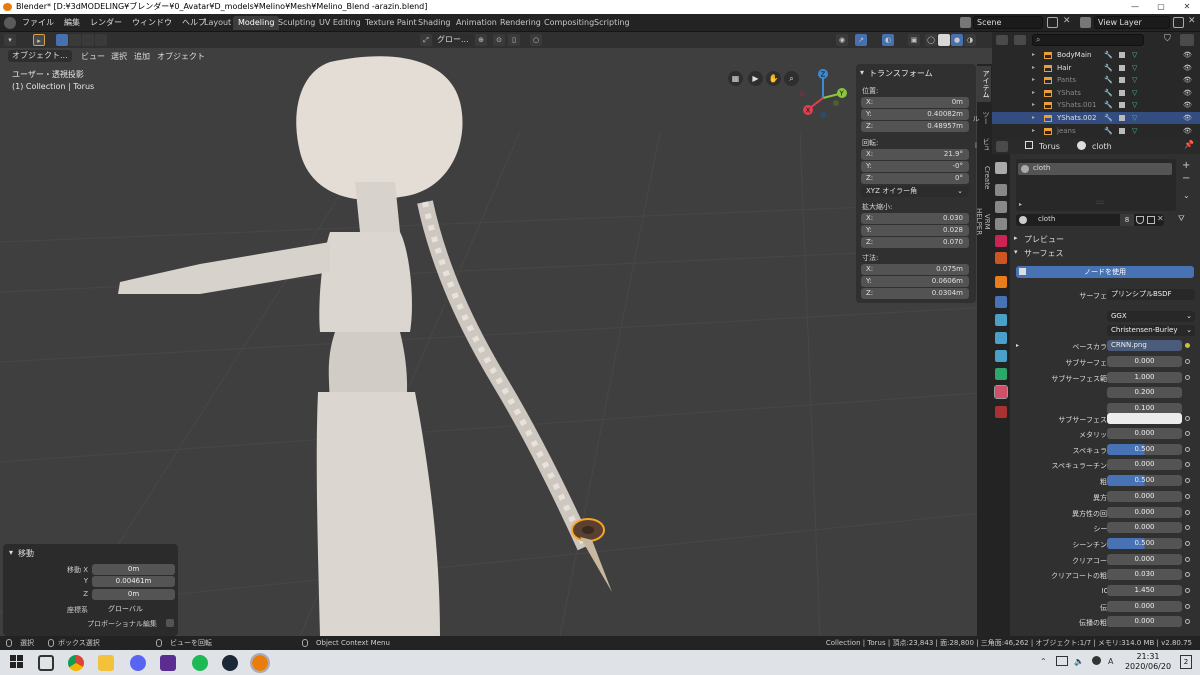 The width and height of the screenshot is (1200, 675). What do you see at coordinates (1096, 80) in the screenshot?
I see `outliner-item: ▸ Pants 🔧 ▽ 👁` at bounding box center [1096, 80].